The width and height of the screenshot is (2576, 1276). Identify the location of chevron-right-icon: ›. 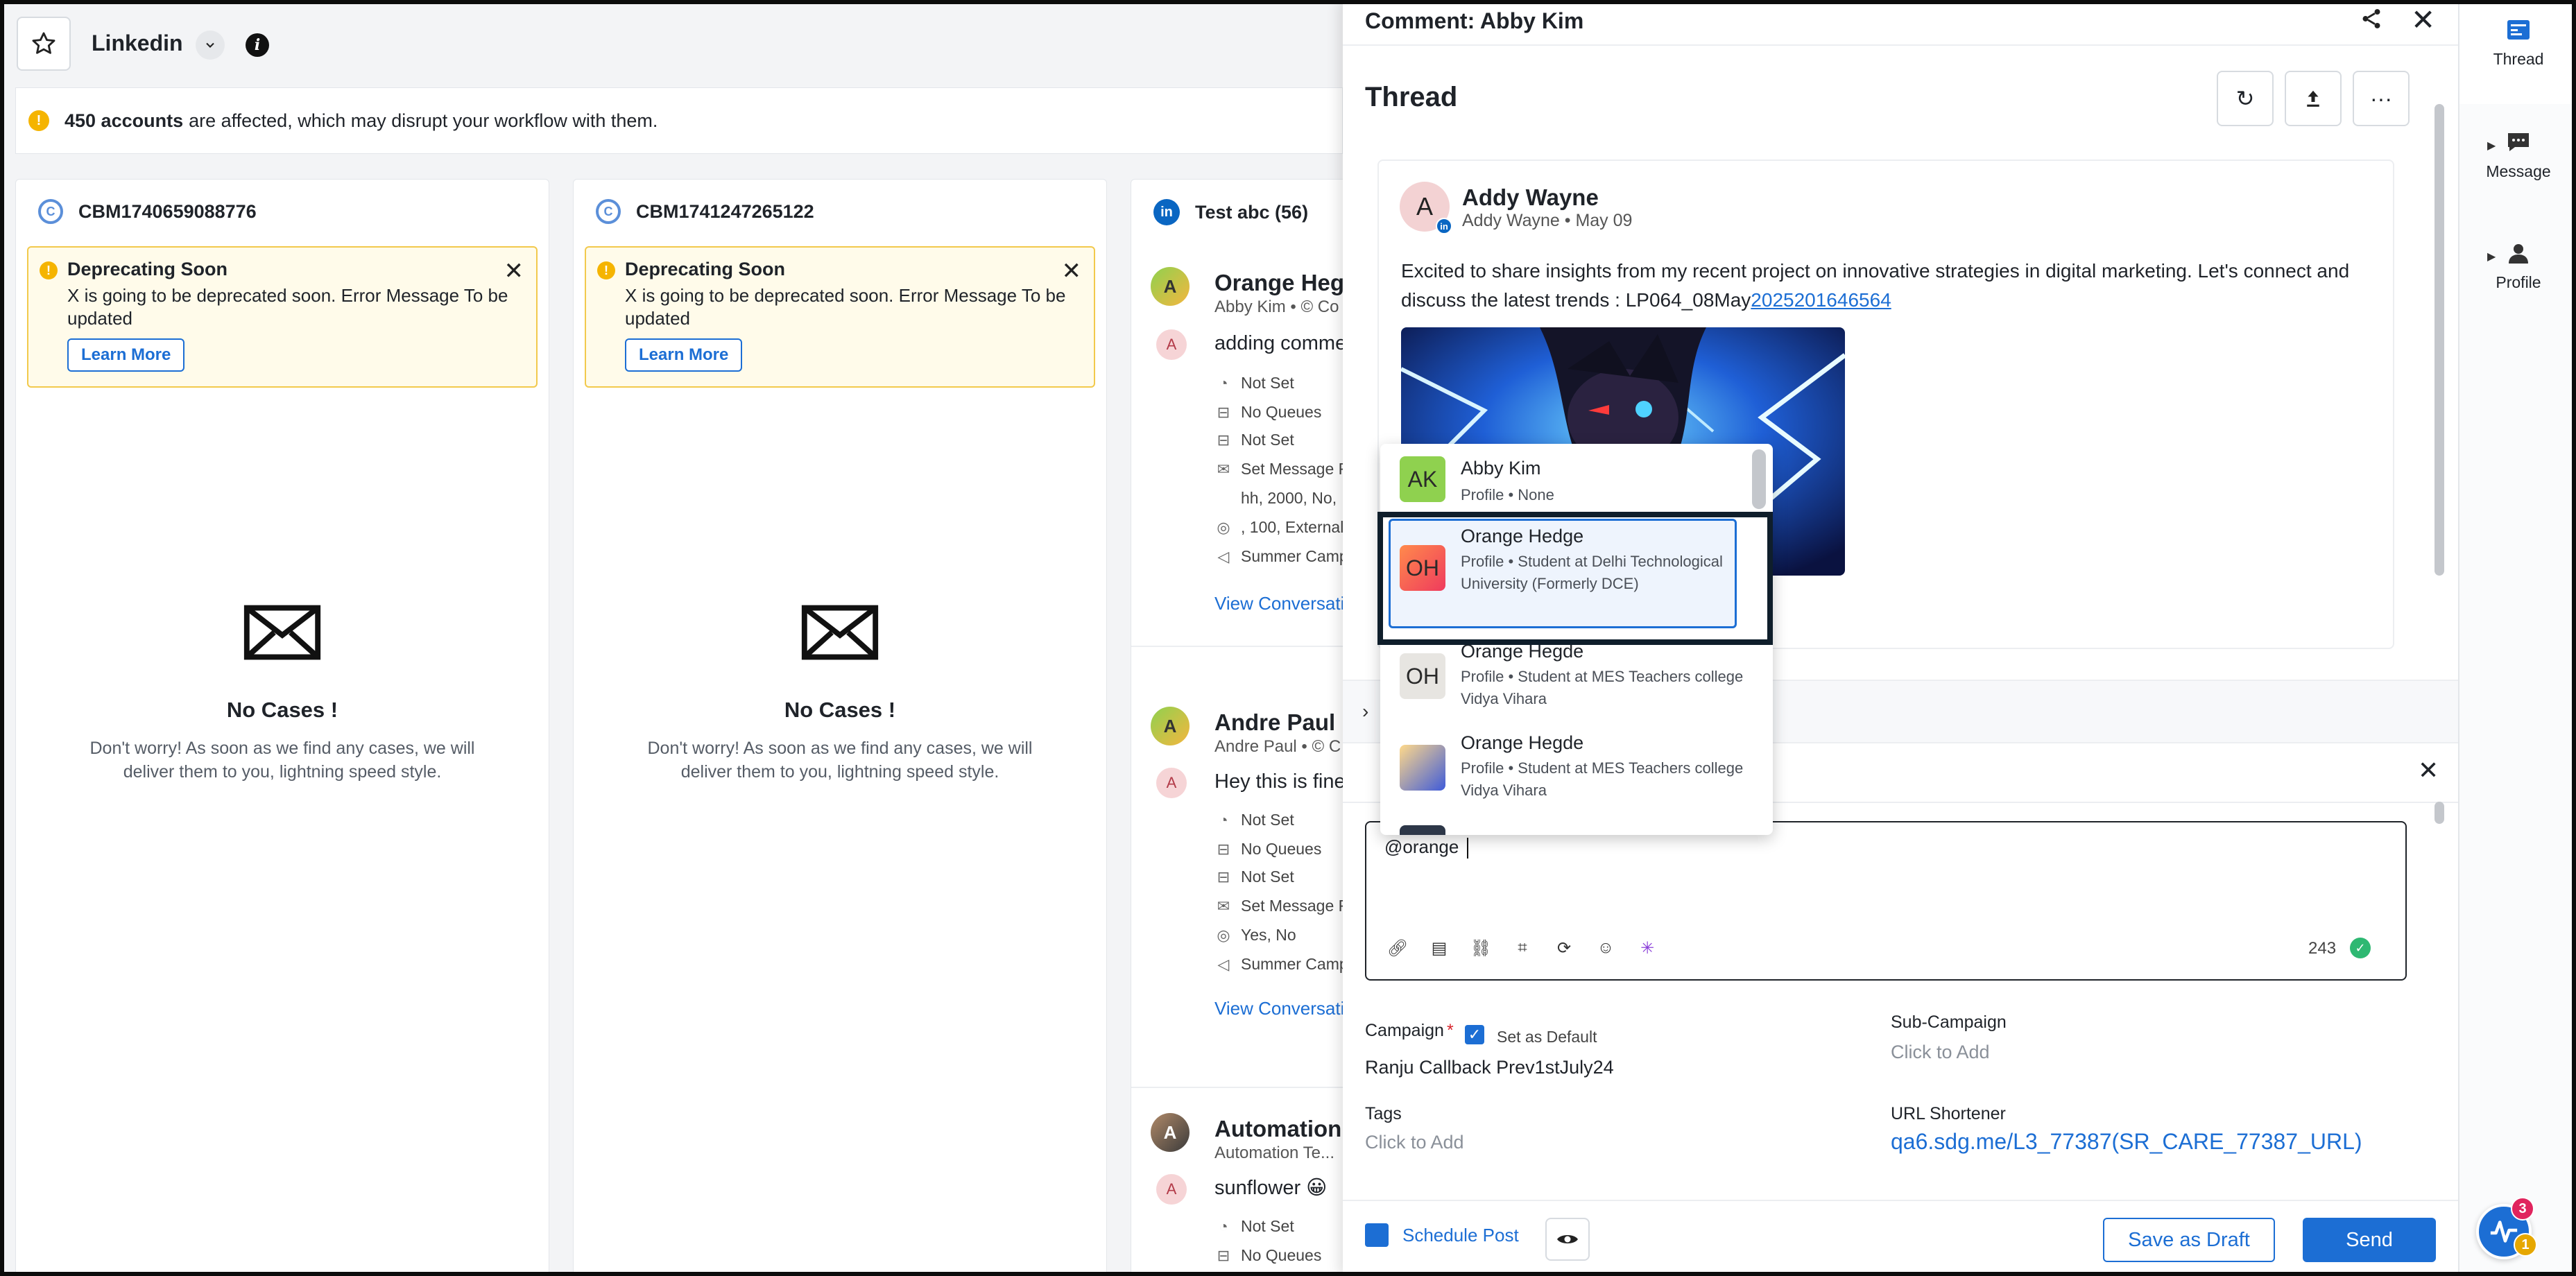
(1365, 711).